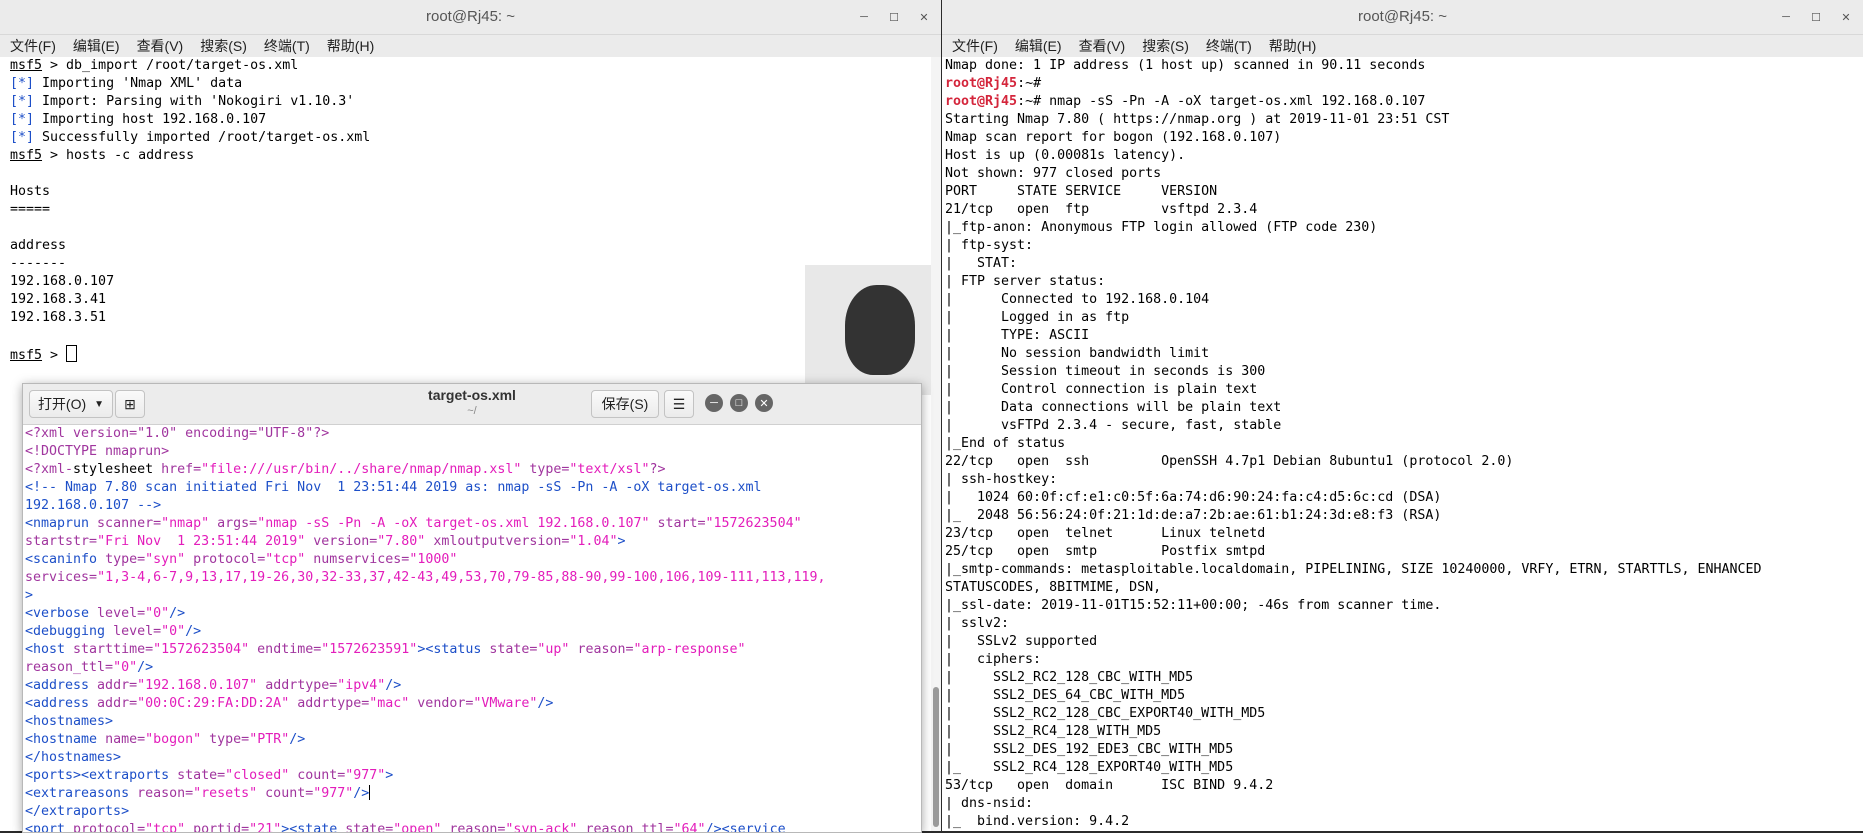 The width and height of the screenshot is (1863, 833). Describe the element at coordinates (1404, 84) in the screenshot. I see `terminal-line: root@Rj45:~#` at that location.